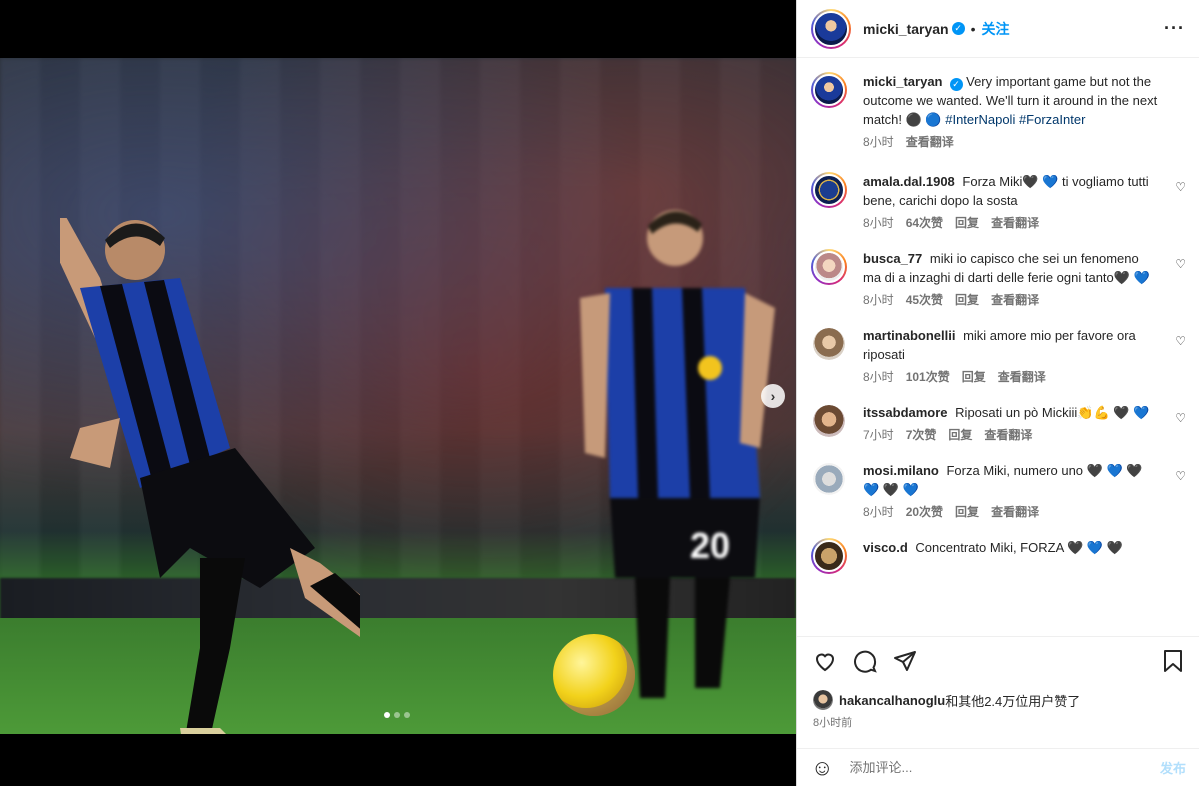  What do you see at coordinates (905, 663) in the screenshot?
I see `share-send-icon` at bounding box center [905, 663].